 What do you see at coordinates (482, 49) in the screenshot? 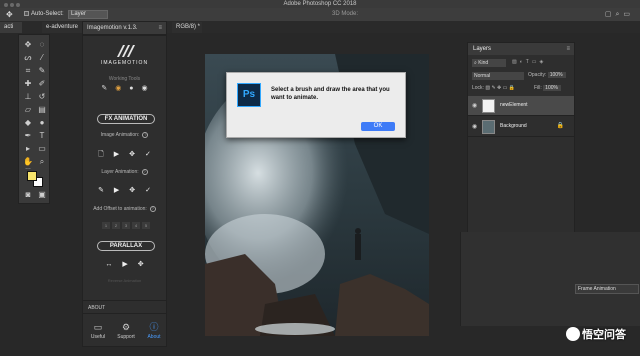
I see `layers-panel-title: Layers` at bounding box center [482, 49].